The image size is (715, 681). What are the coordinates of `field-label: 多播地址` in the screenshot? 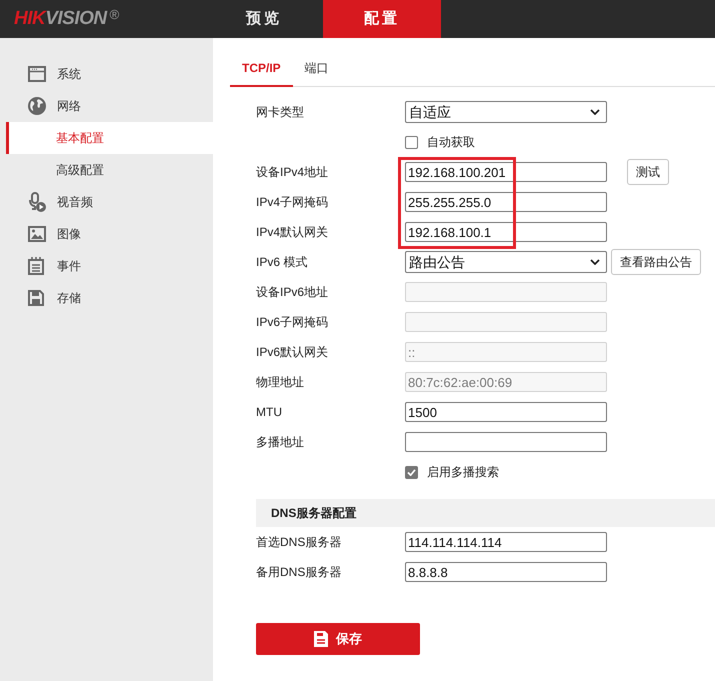 It's located at (280, 442).